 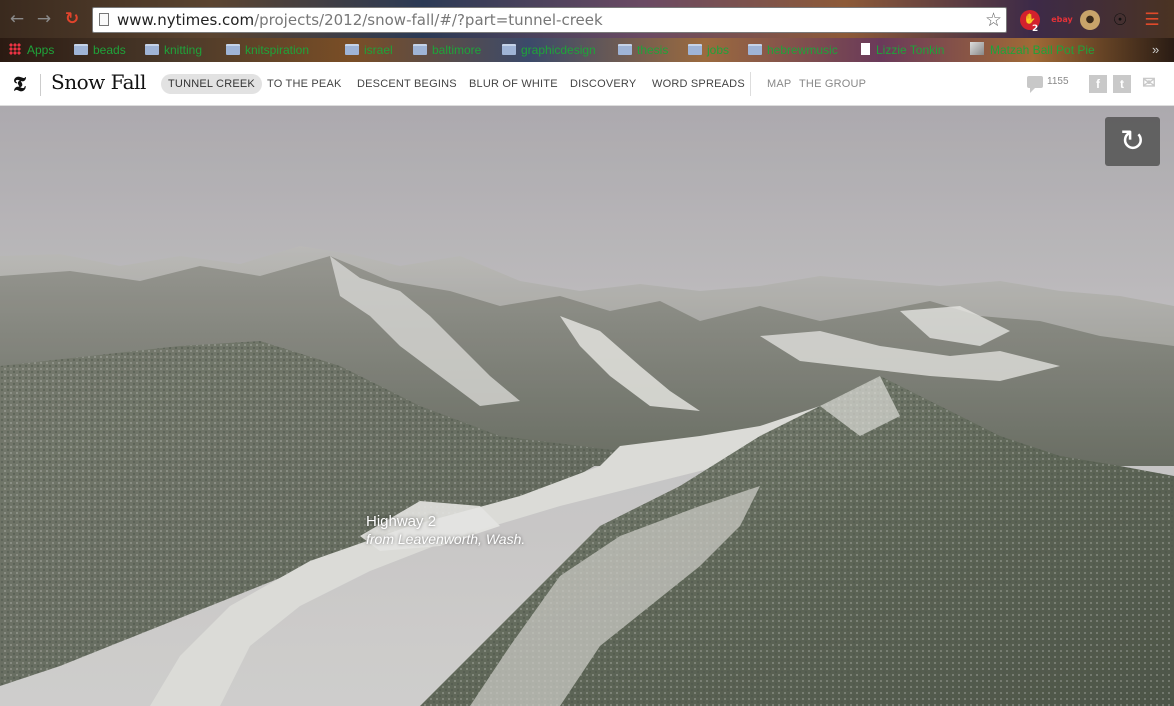 What do you see at coordinates (832, 84) in the screenshot?
I see `tab-the-group: THE GROUP` at bounding box center [832, 84].